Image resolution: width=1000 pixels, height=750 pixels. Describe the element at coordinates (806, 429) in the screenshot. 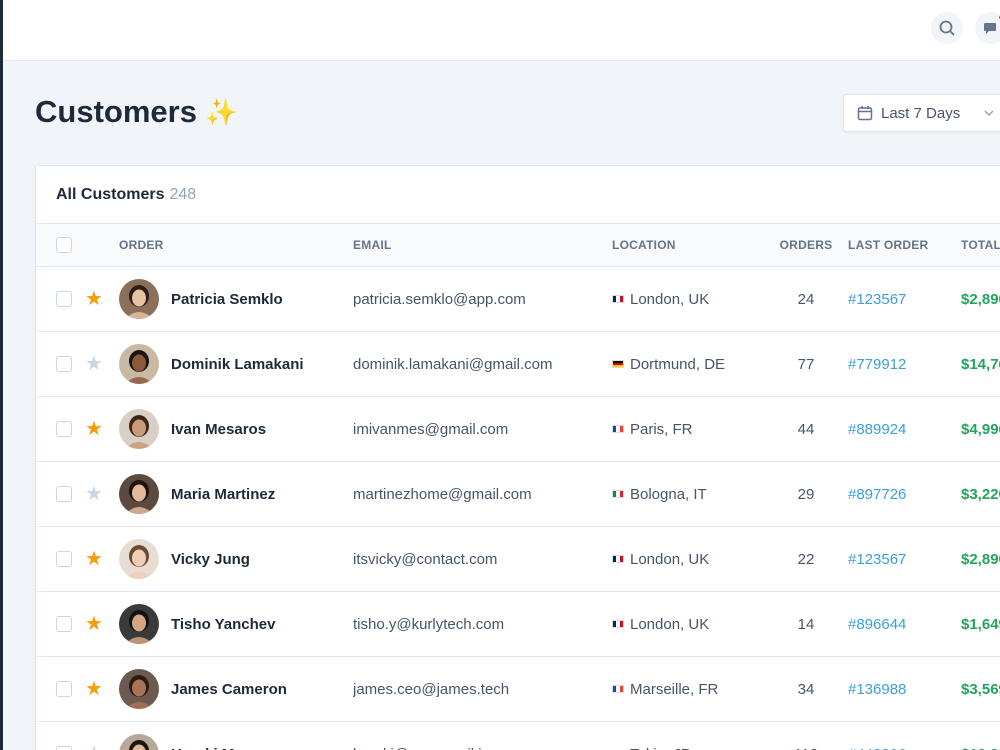

I see `customer-orders: 44` at that location.